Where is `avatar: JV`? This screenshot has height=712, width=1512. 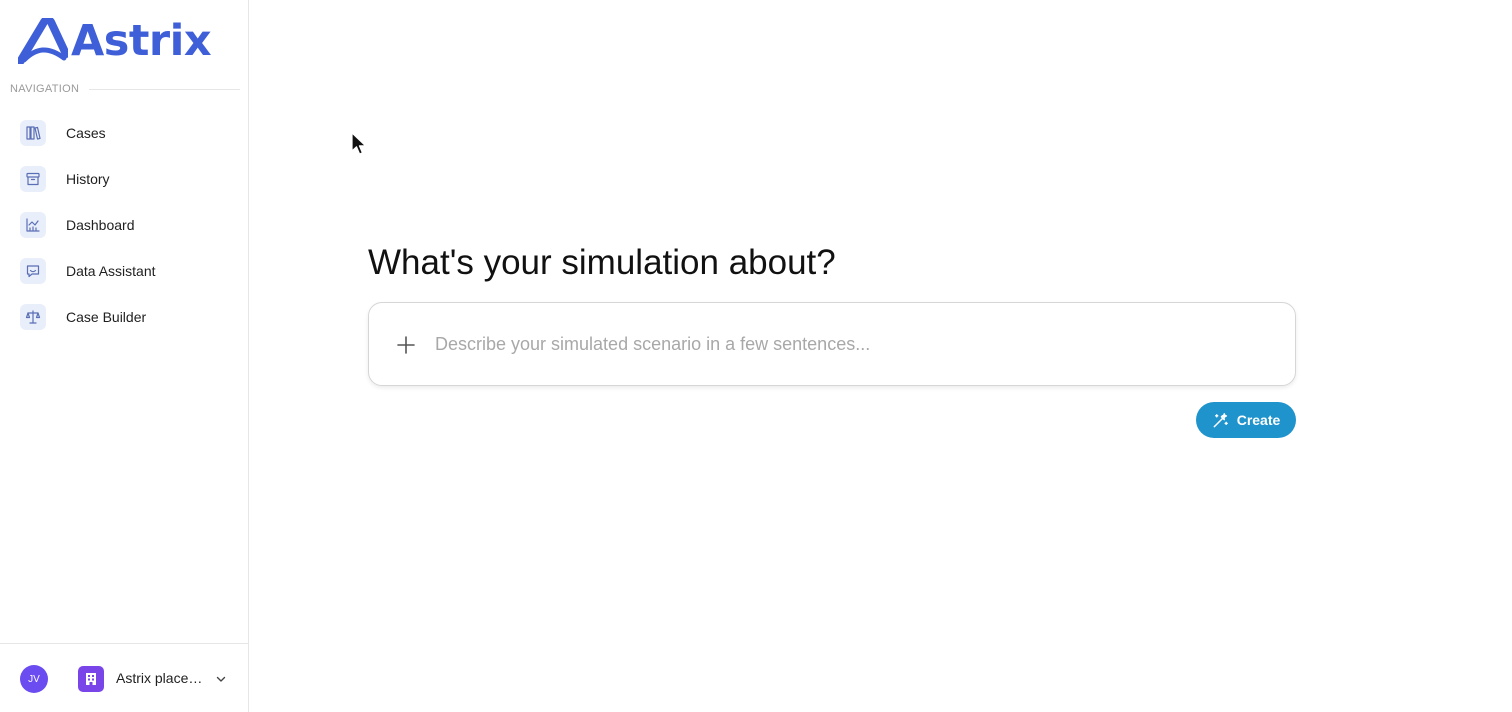 avatar: JV is located at coordinates (34, 679).